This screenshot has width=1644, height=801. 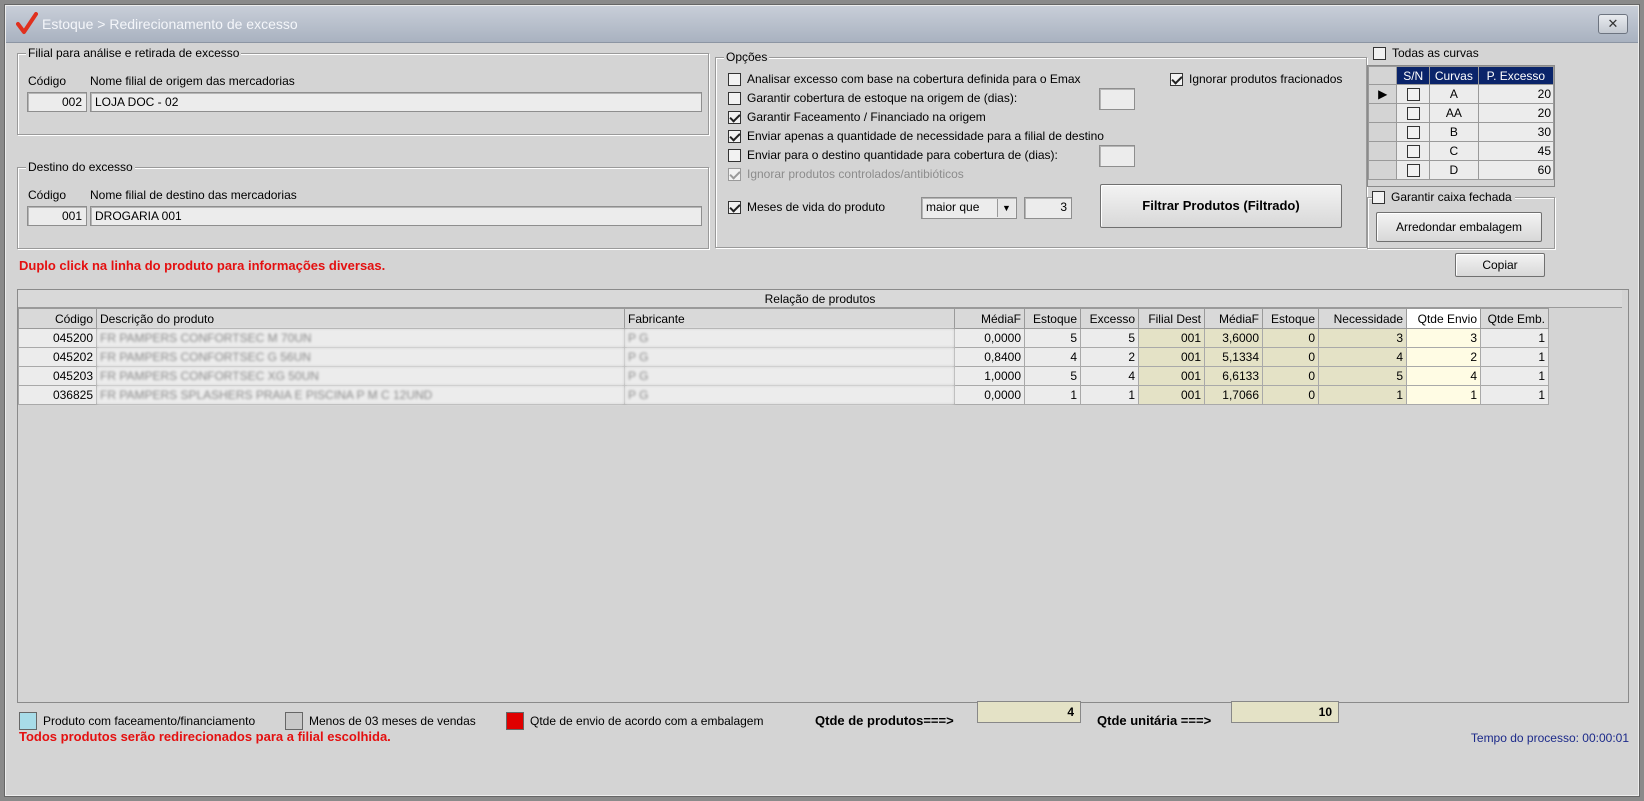 I want to click on destination-code-field: 001, so click(x=57, y=216).